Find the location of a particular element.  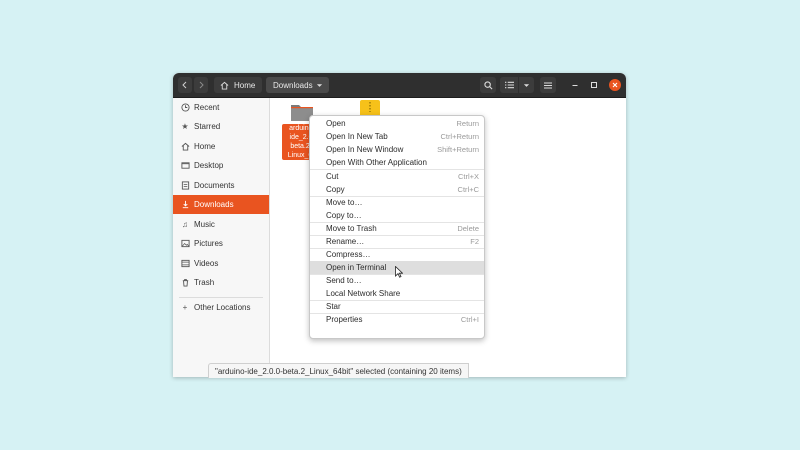

menu-button is located at coordinates (548, 85).